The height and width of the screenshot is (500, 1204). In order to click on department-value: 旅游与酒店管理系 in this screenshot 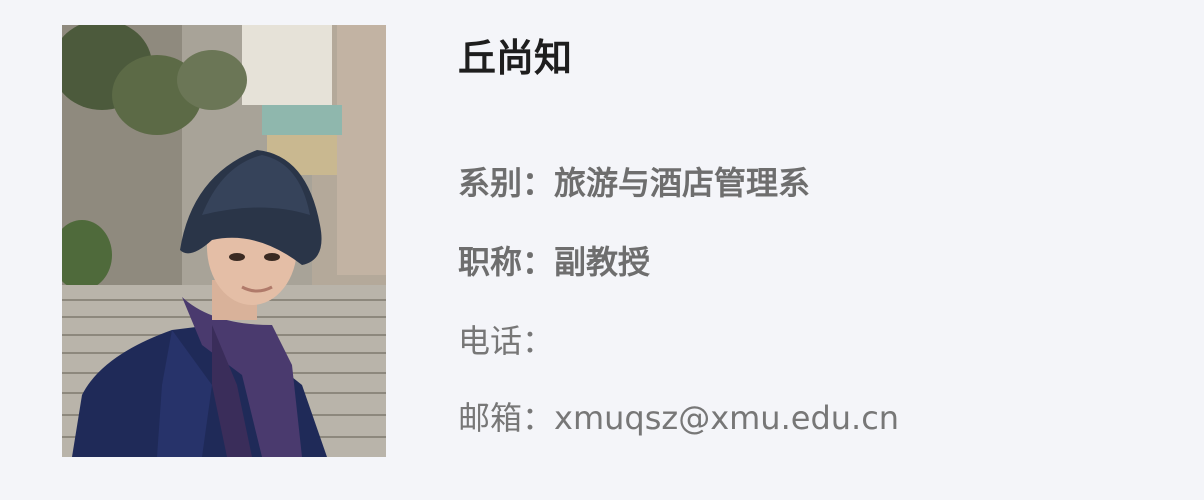, I will do `click(682, 183)`.